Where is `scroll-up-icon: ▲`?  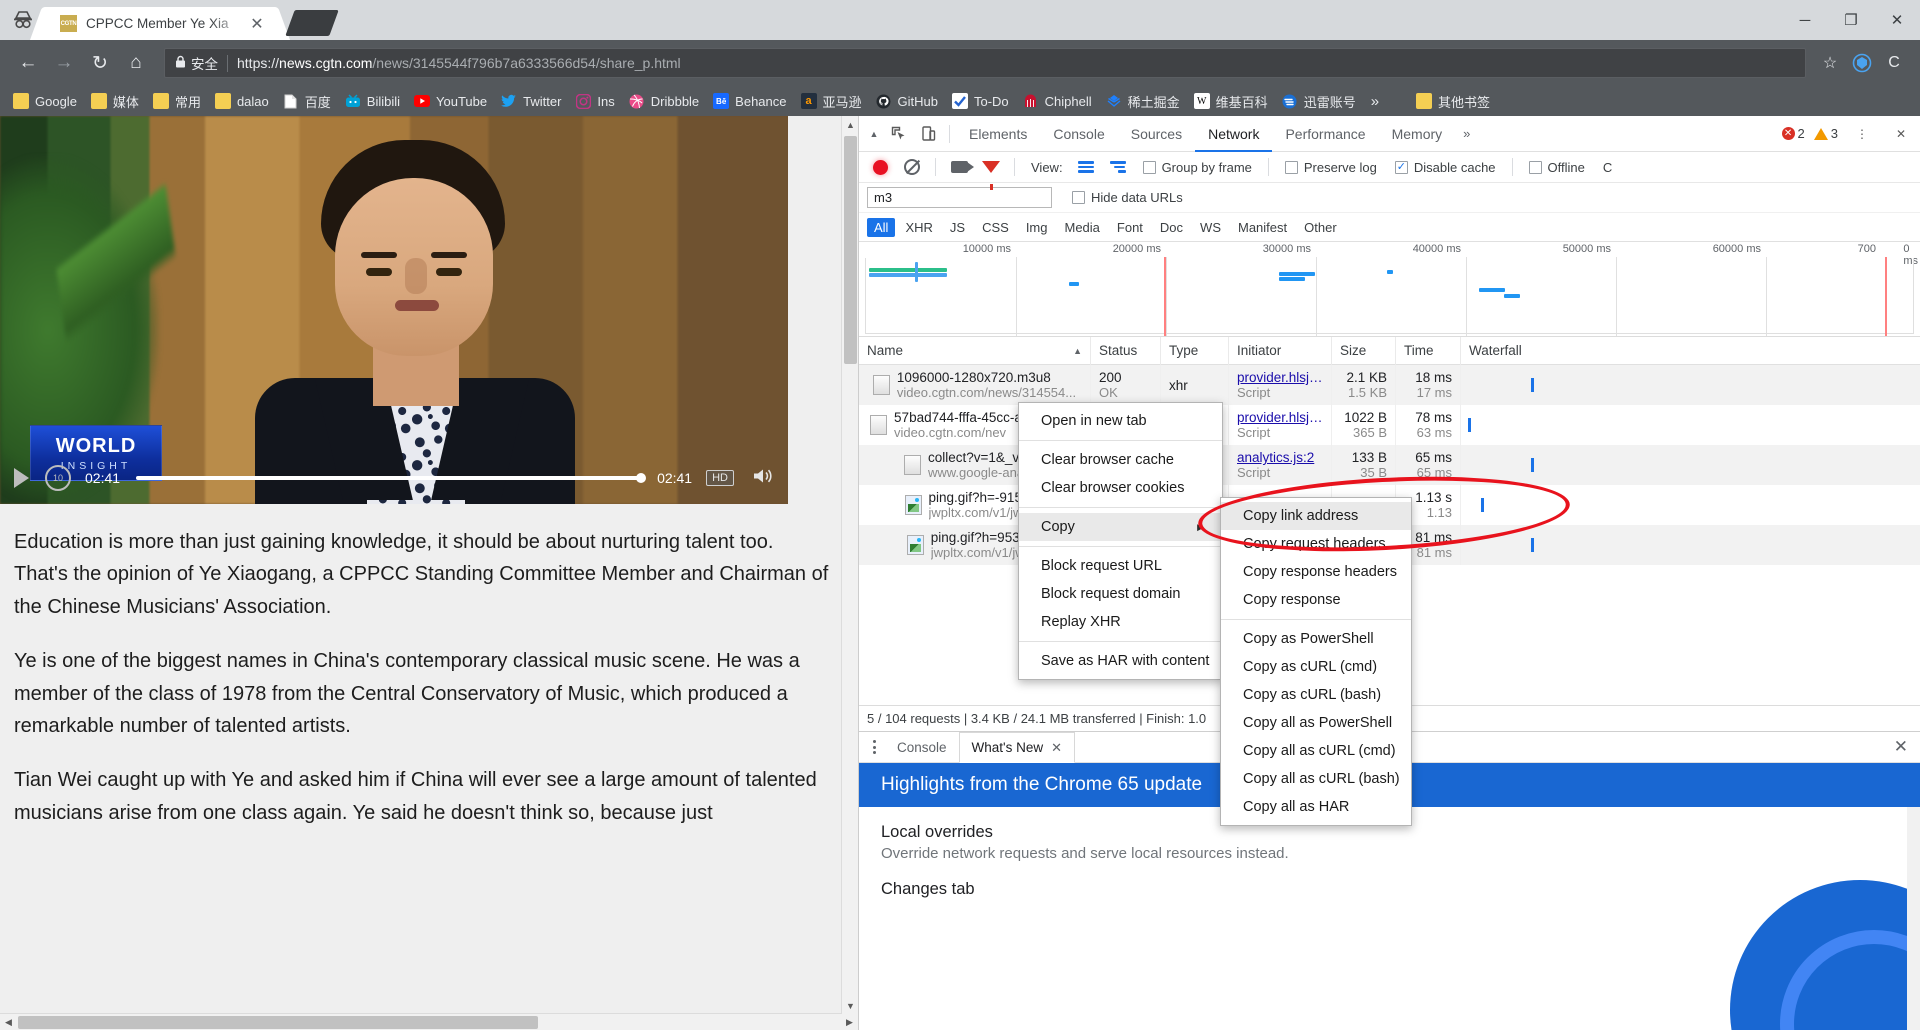
scroll-up-icon: ▲ is located at coordinates (850, 124).